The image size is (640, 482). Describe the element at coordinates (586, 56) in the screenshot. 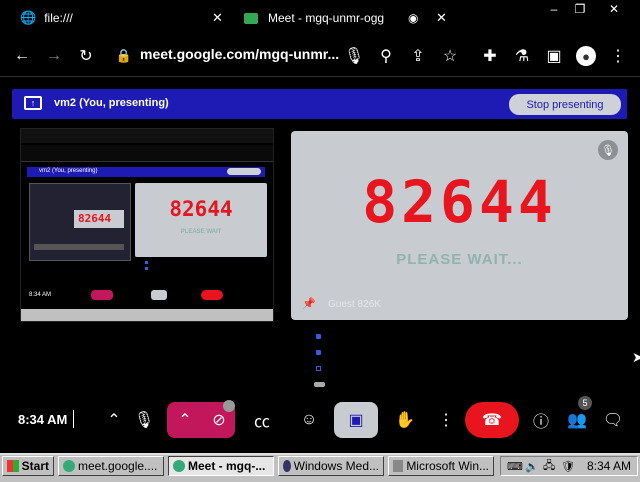

I see `profile-icon: ●` at that location.